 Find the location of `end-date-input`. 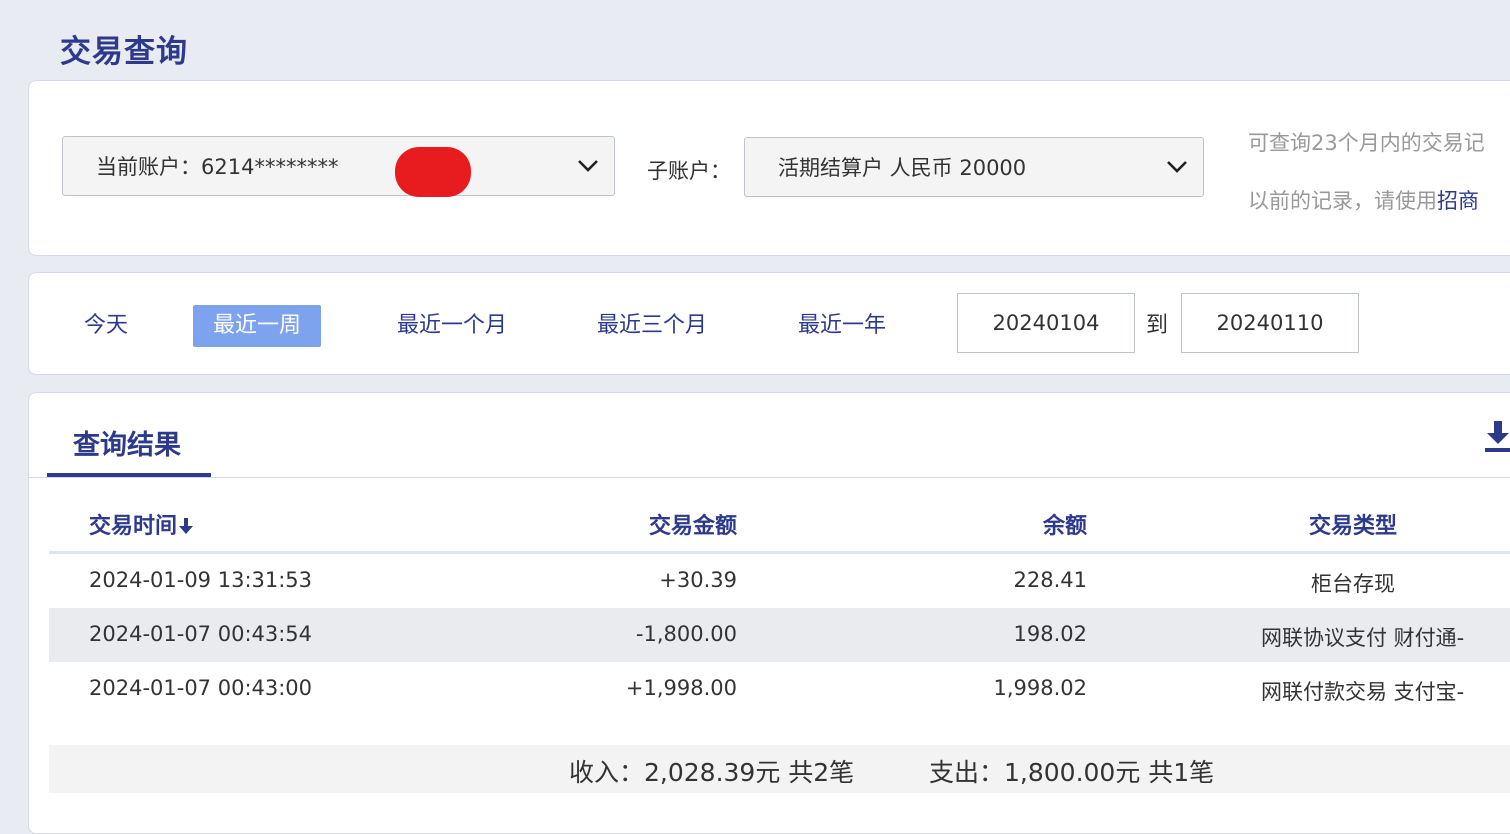

end-date-input is located at coordinates (1270, 323).